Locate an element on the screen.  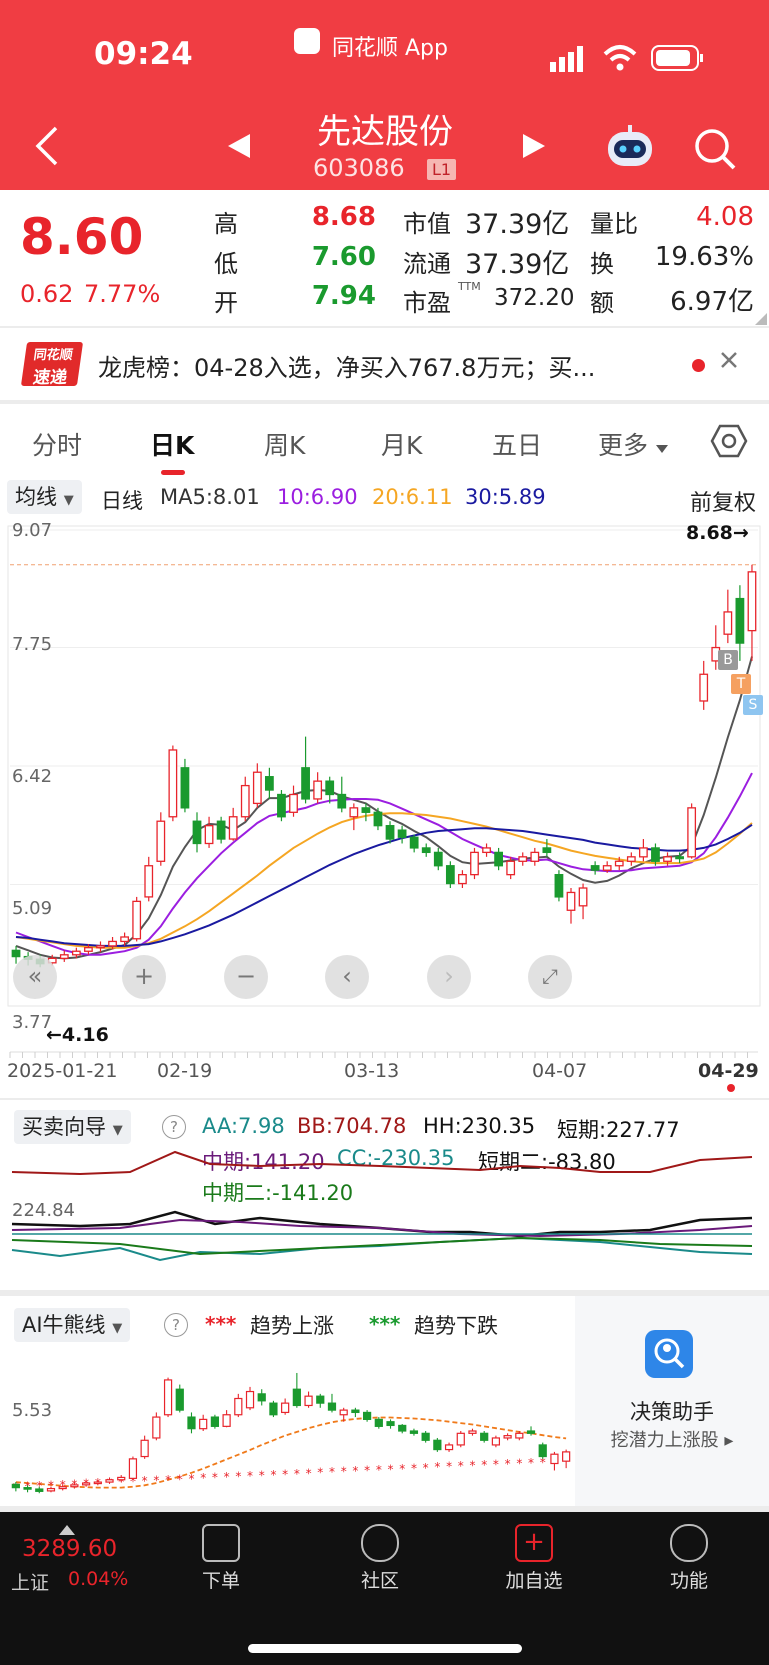
decision-helper-card: 决策助手 挖潜力上涨股 ▸ is located at coordinates (672, 1401).